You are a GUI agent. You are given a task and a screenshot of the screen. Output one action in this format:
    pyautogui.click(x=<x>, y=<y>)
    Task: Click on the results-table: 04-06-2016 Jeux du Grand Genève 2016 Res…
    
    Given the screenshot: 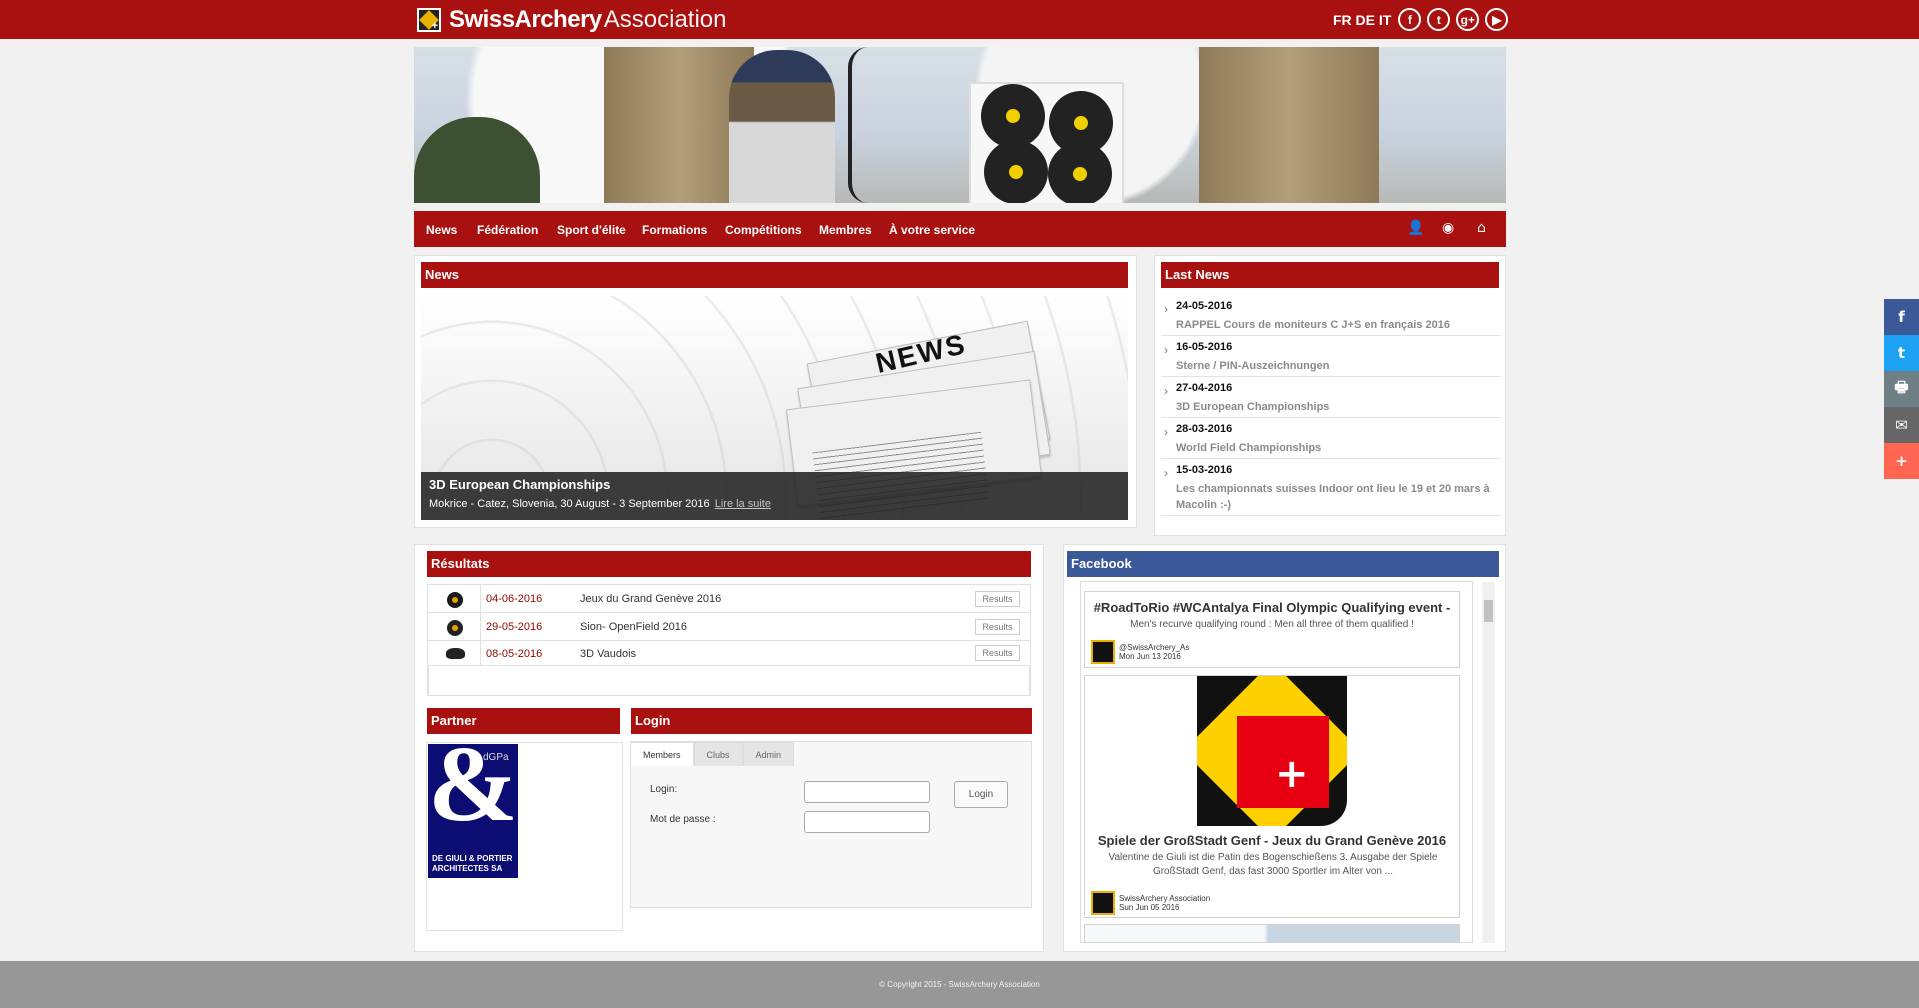 What is the action you would take?
    pyautogui.click(x=729, y=640)
    